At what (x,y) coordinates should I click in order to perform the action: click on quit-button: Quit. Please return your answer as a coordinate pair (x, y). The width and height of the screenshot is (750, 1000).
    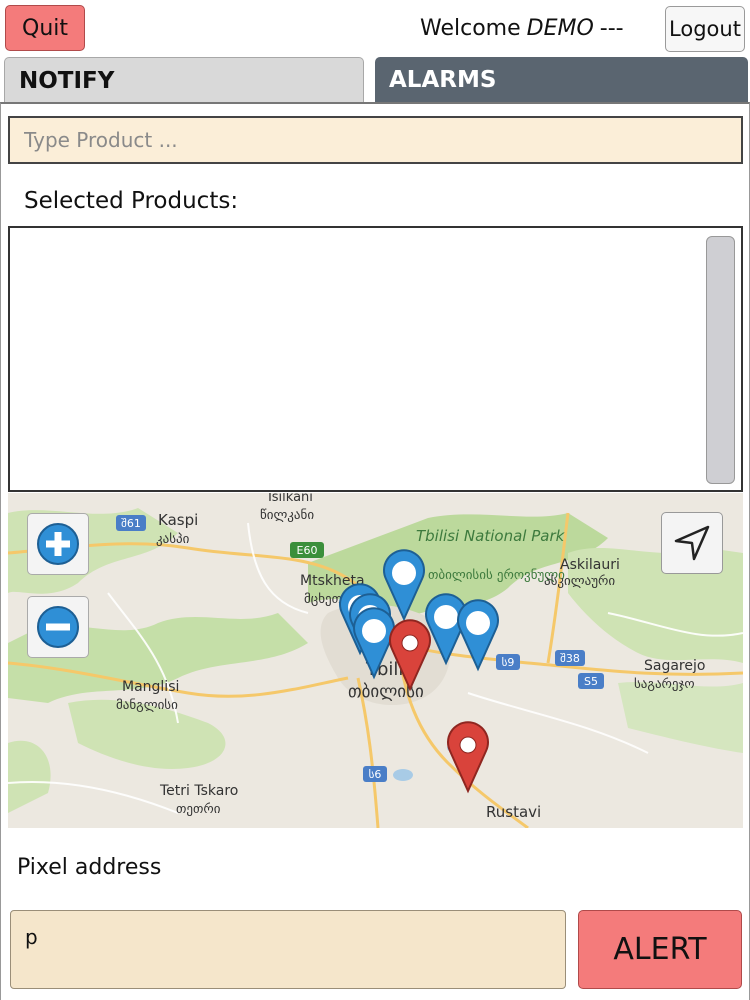
    Looking at the image, I should click on (45, 28).